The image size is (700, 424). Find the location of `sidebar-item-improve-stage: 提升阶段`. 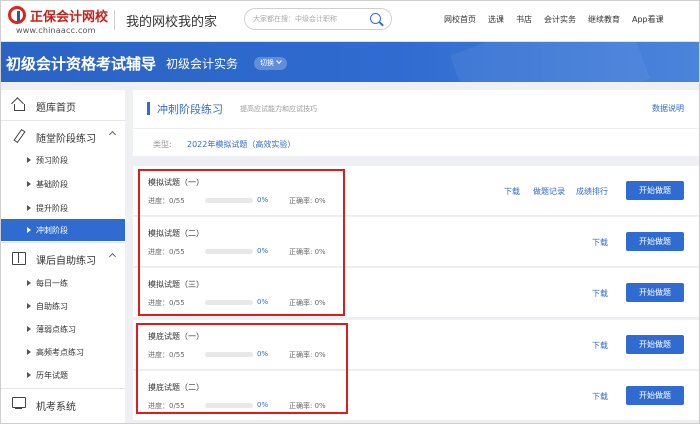

sidebar-item-improve-stage: 提升阶段 is located at coordinates (62, 208).